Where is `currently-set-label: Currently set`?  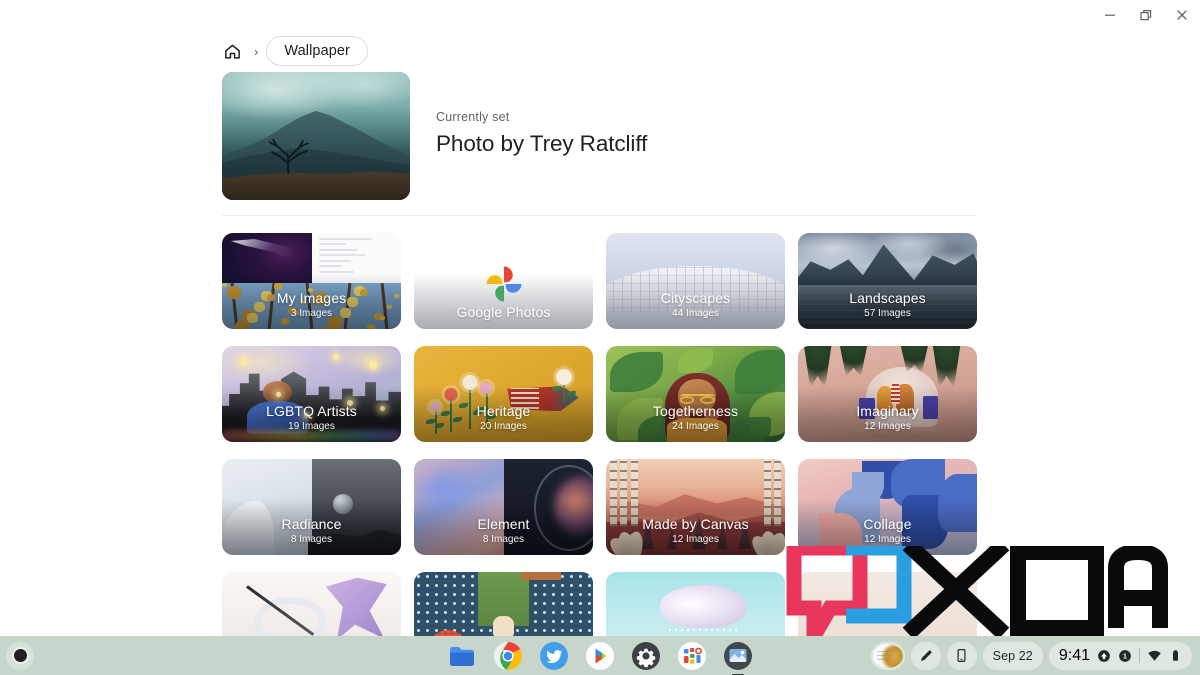 currently-set-label: Currently set is located at coordinates (473, 117).